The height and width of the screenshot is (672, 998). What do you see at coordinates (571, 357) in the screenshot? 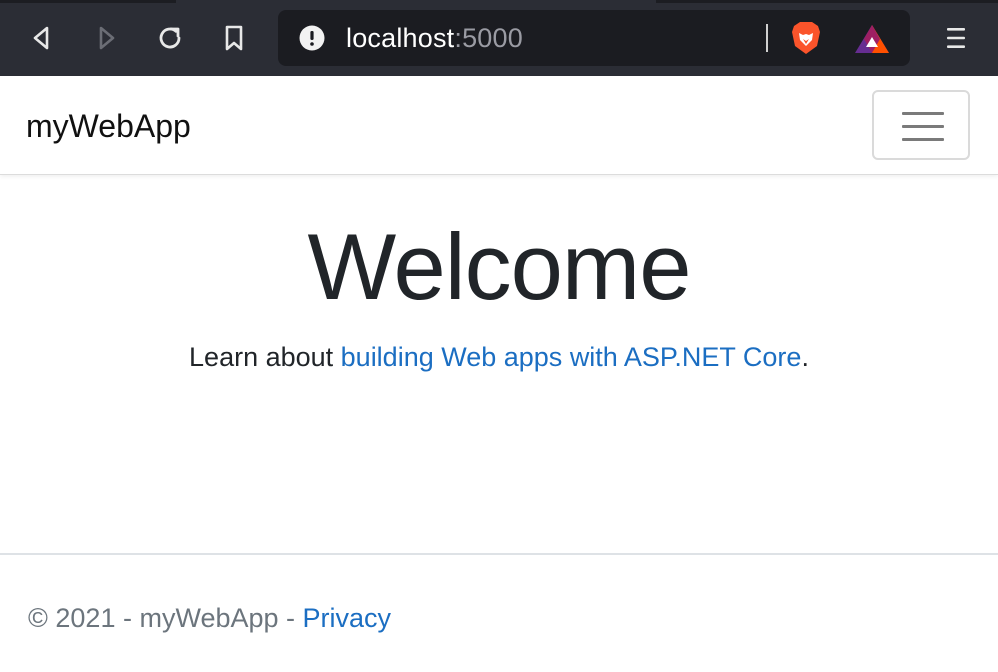
I see `aspnet-docs-link: building Web apps with ASP.NET Core` at bounding box center [571, 357].